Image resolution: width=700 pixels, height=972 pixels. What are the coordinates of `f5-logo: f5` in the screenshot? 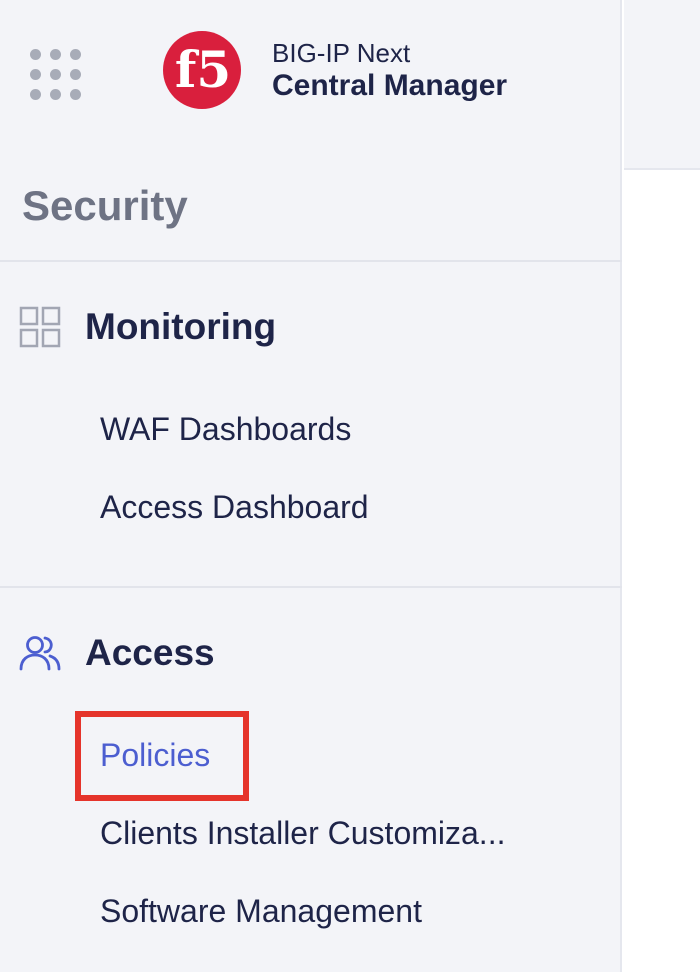 It's located at (202, 70).